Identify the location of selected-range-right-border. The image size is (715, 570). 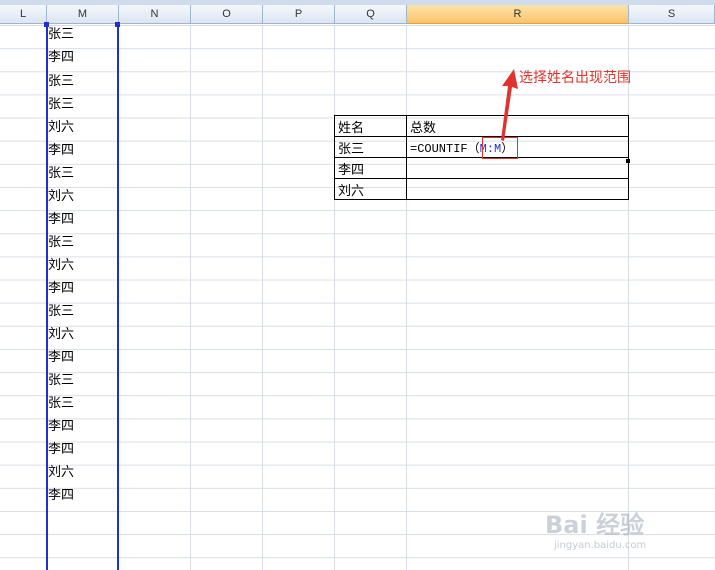
(118, 296).